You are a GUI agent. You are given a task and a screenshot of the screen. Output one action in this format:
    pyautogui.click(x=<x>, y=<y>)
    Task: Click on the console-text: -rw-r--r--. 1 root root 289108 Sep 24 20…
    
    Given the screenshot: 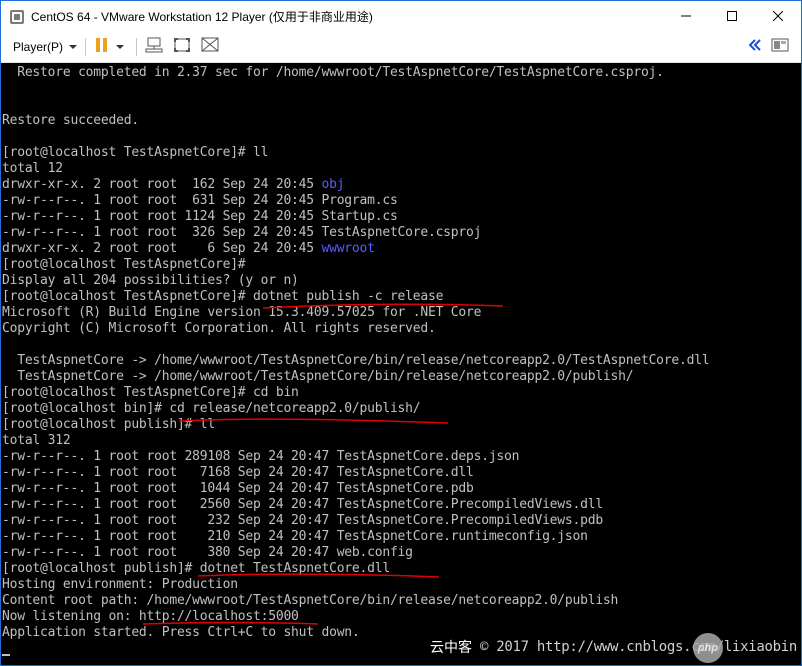 What is the action you would take?
    pyautogui.click(x=261, y=456)
    